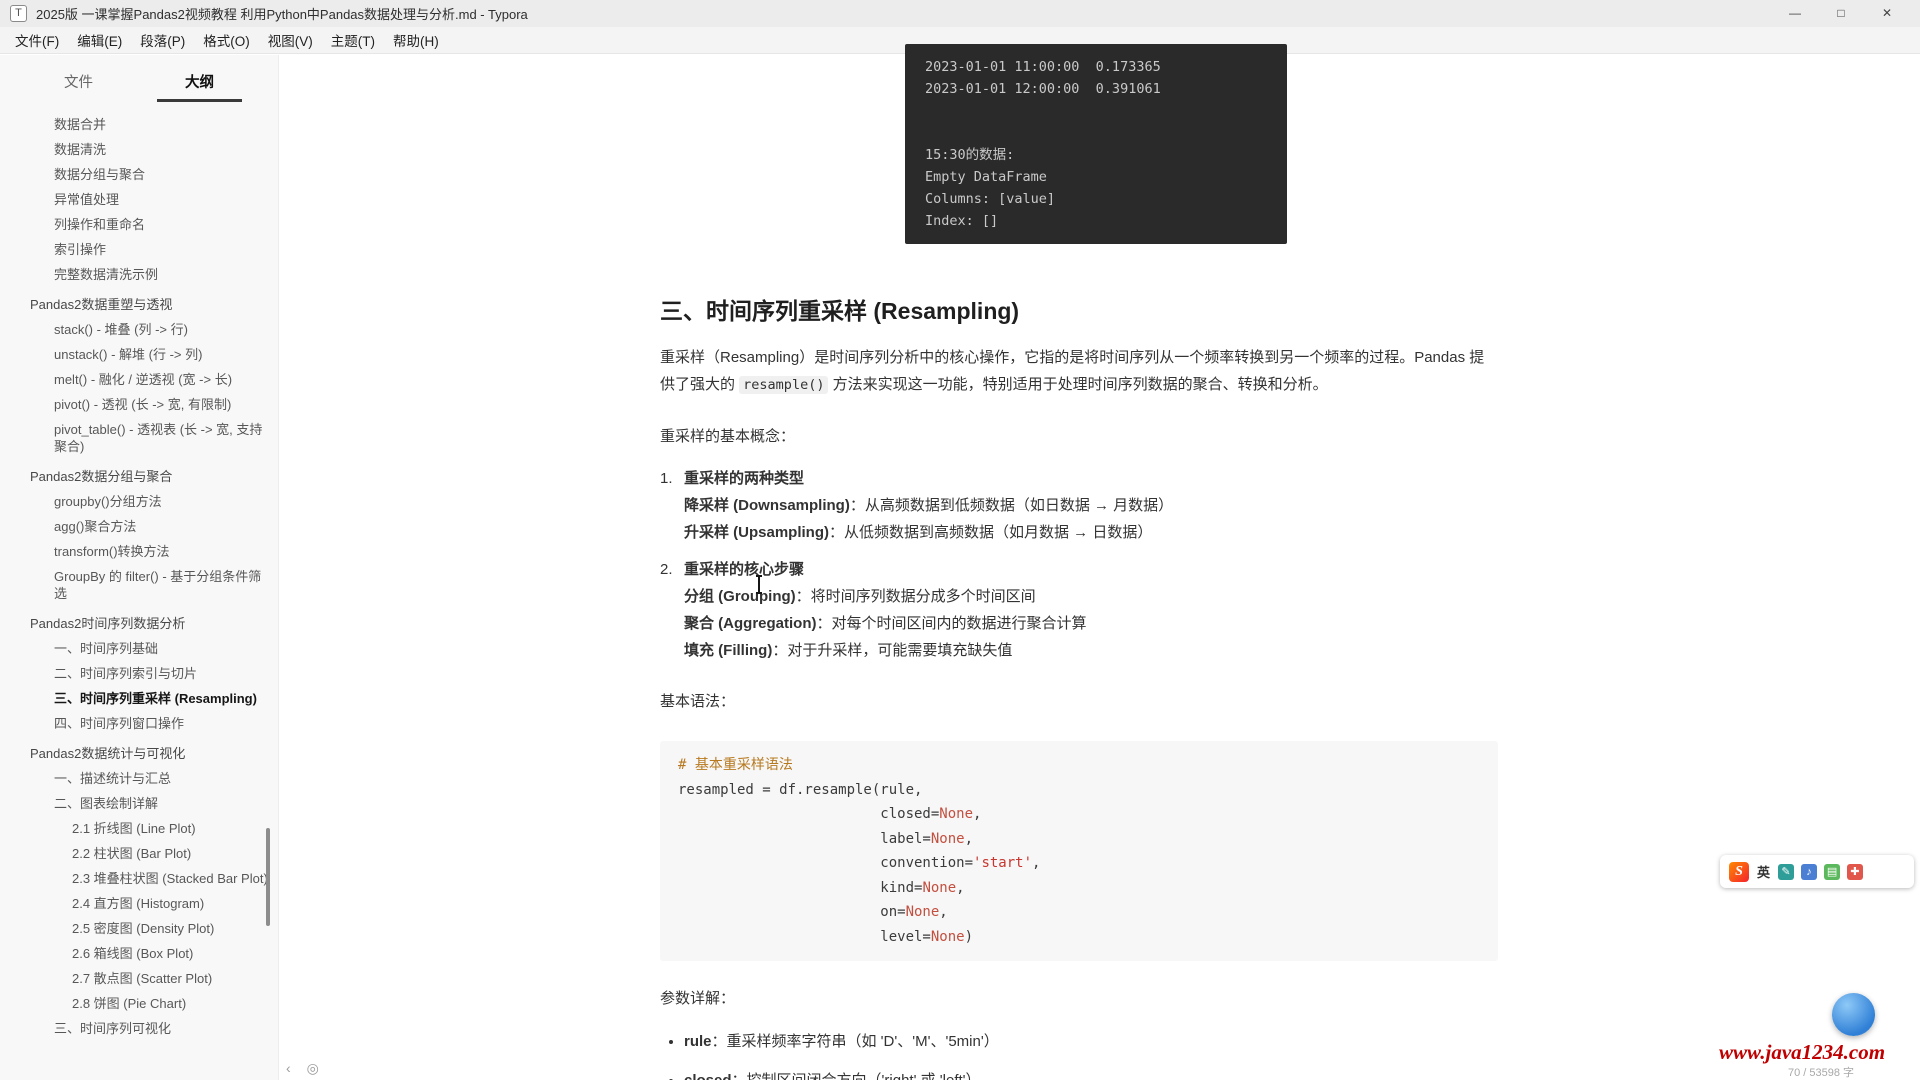 The image size is (1920, 1080). I want to click on concept-title: 重采样的两种类型, so click(744, 478).